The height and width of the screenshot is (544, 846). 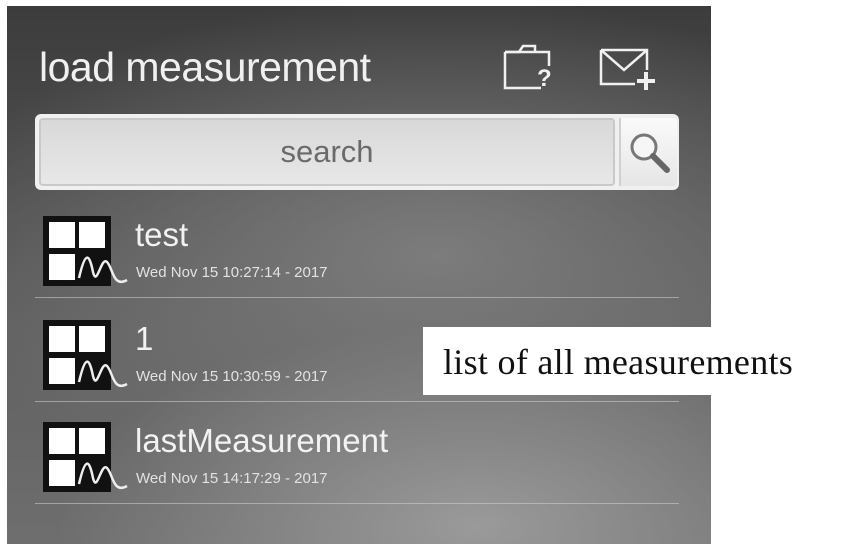 I want to click on measurement-date: Wed Nov 15 10:27:14 - 2017, so click(x=232, y=272).